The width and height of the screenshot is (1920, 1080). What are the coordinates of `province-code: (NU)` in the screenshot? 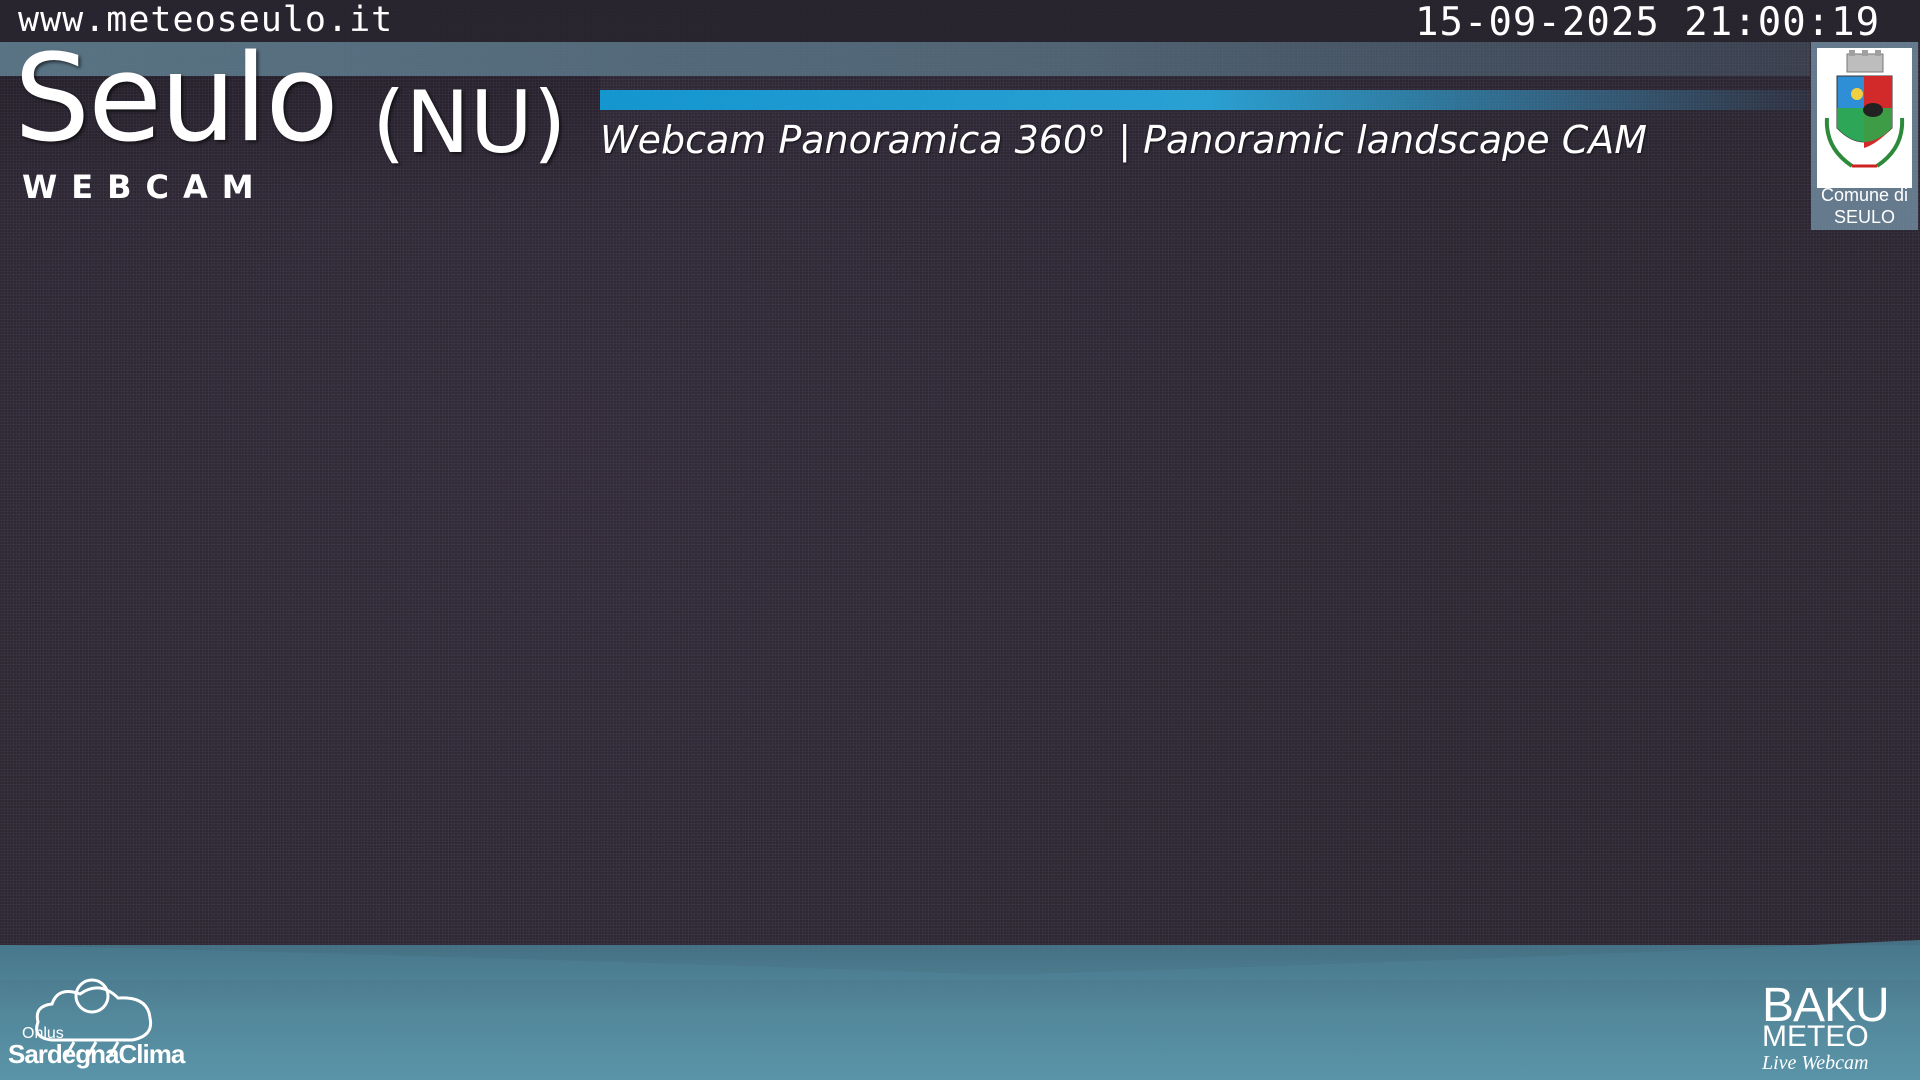 It's located at (469, 123).